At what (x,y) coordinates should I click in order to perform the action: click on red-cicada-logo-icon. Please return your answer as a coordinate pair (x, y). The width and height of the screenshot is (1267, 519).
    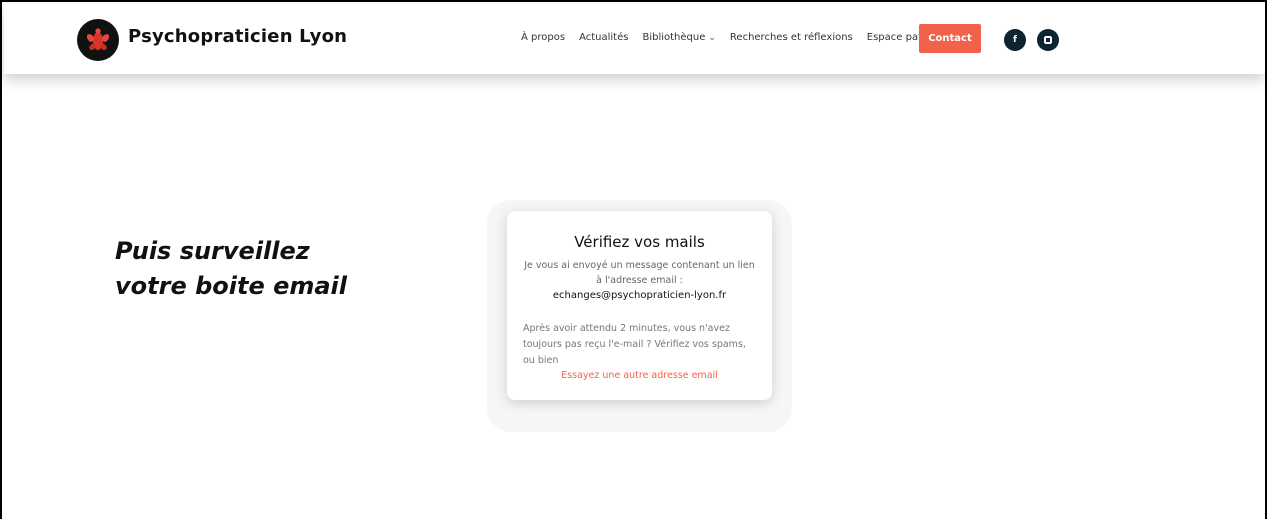
    Looking at the image, I should click on (98, 39).